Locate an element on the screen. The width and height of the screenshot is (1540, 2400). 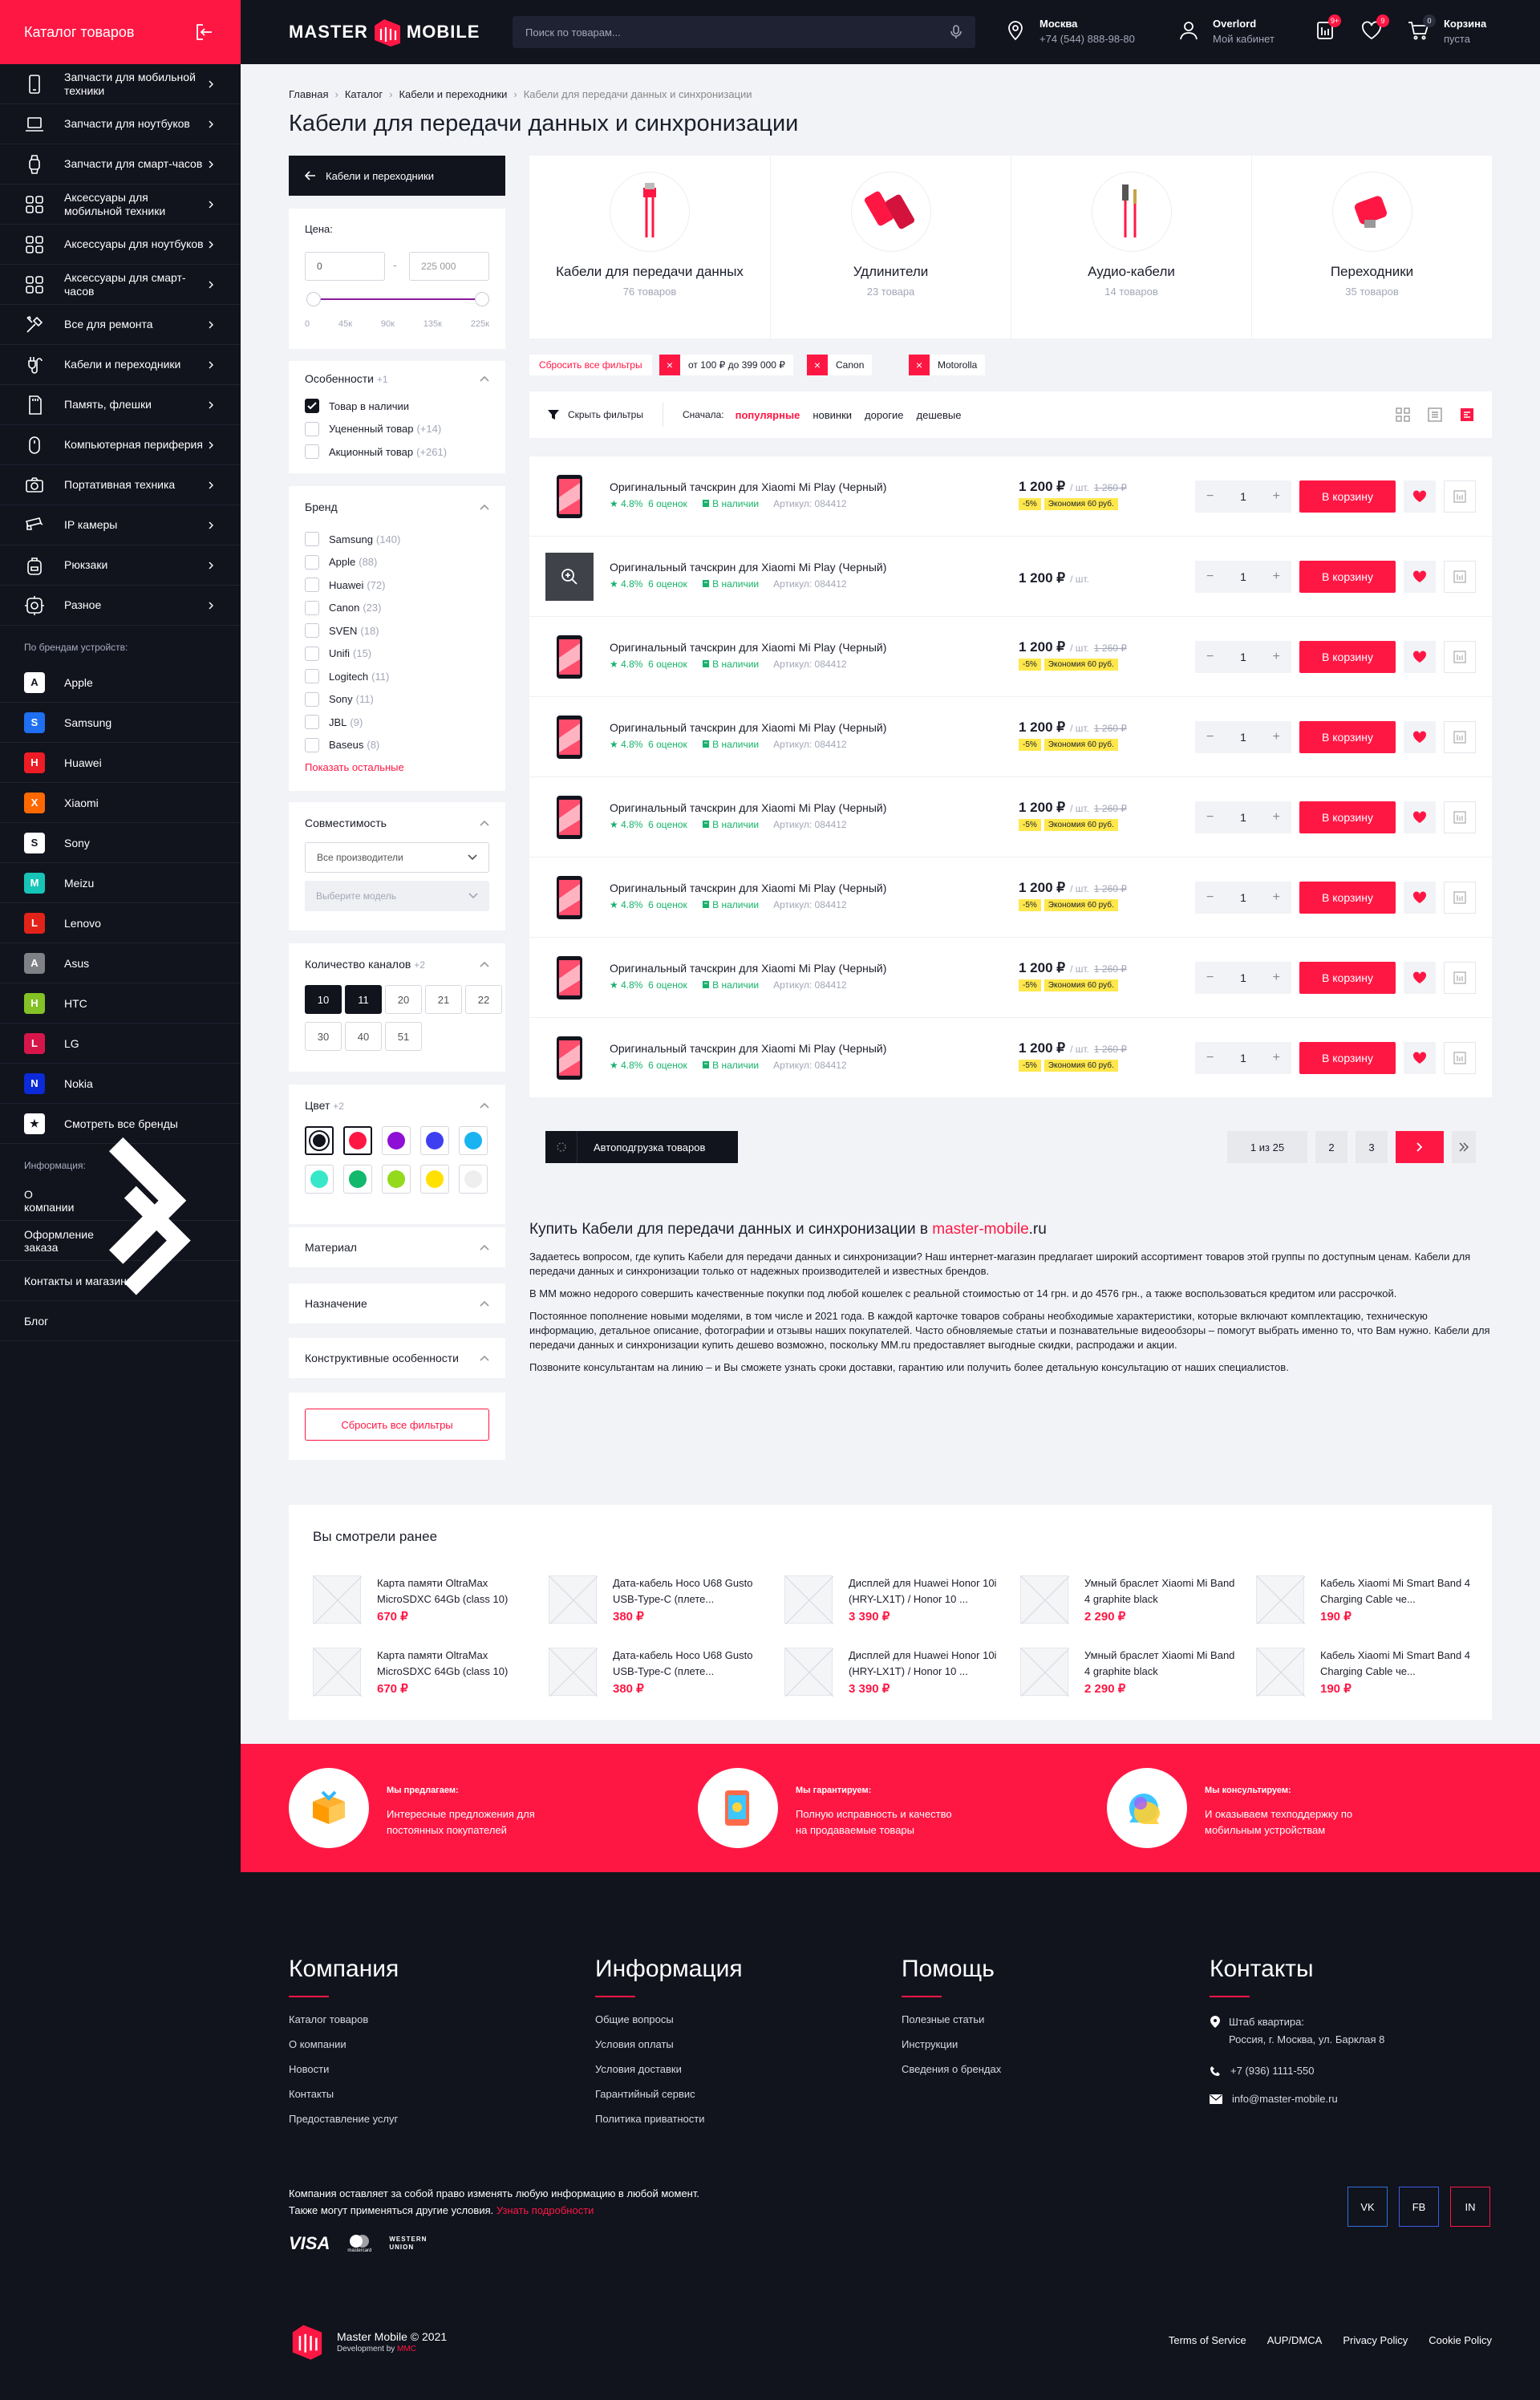
footer-link: Сведения о брендах is located at coordinates (951, 2069).